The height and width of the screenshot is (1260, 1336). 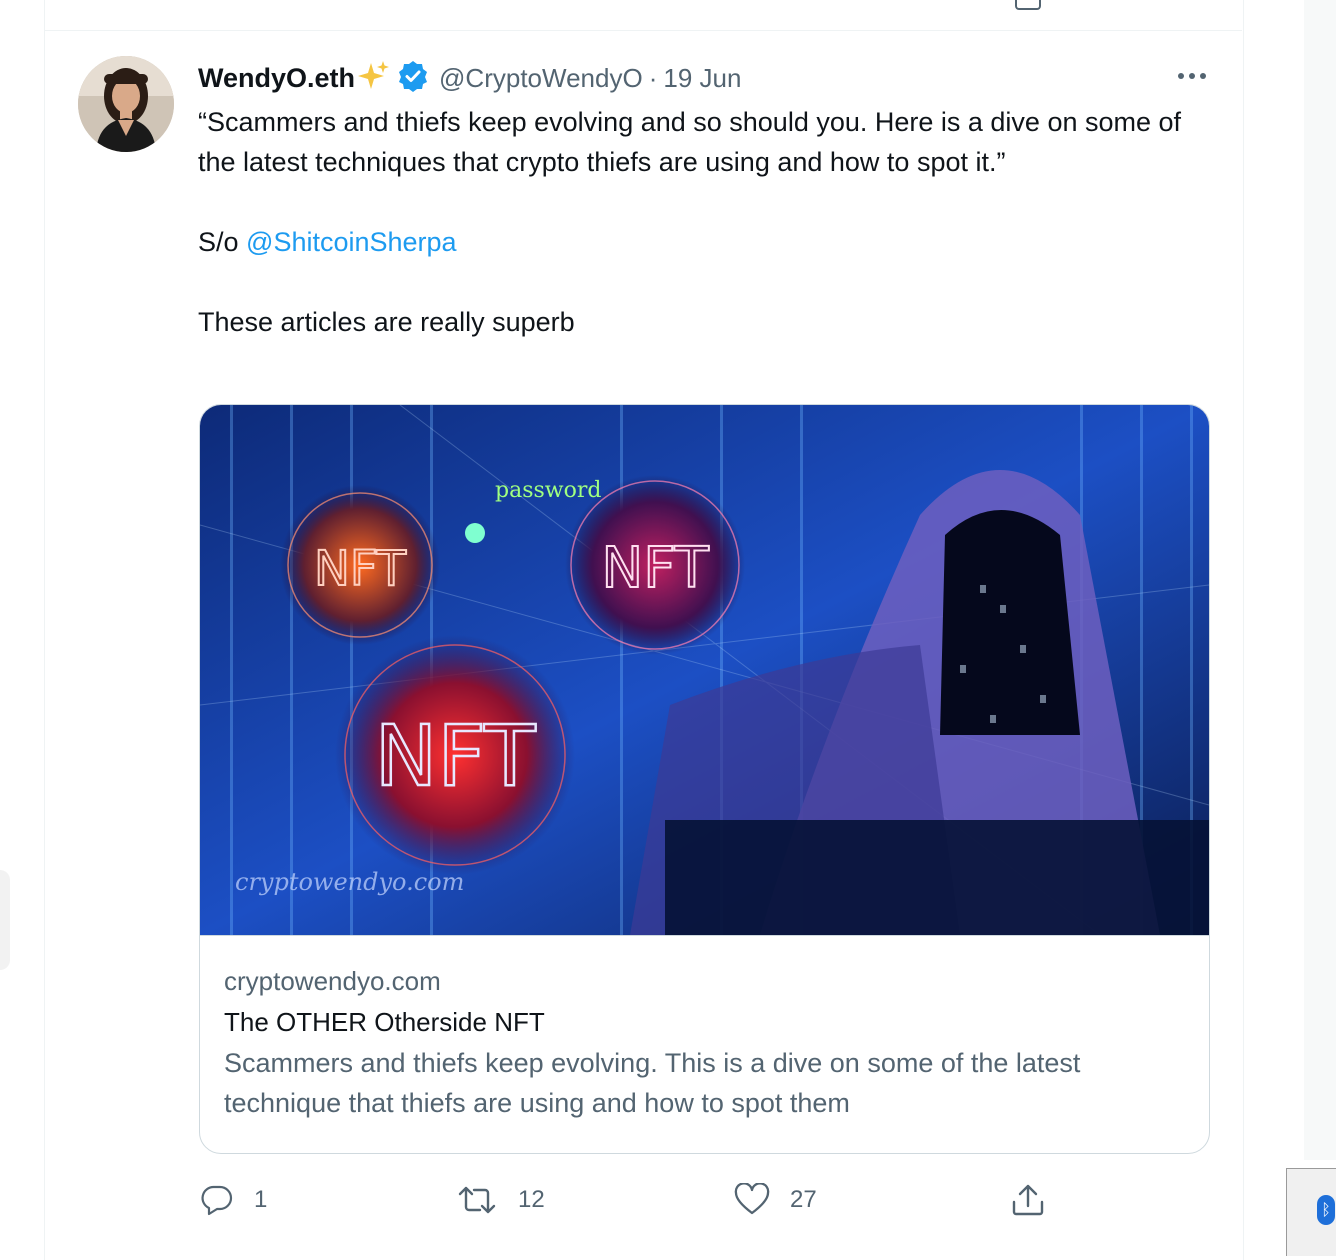 I want to click on reply-button: 1, so click(x=233, y=1200).